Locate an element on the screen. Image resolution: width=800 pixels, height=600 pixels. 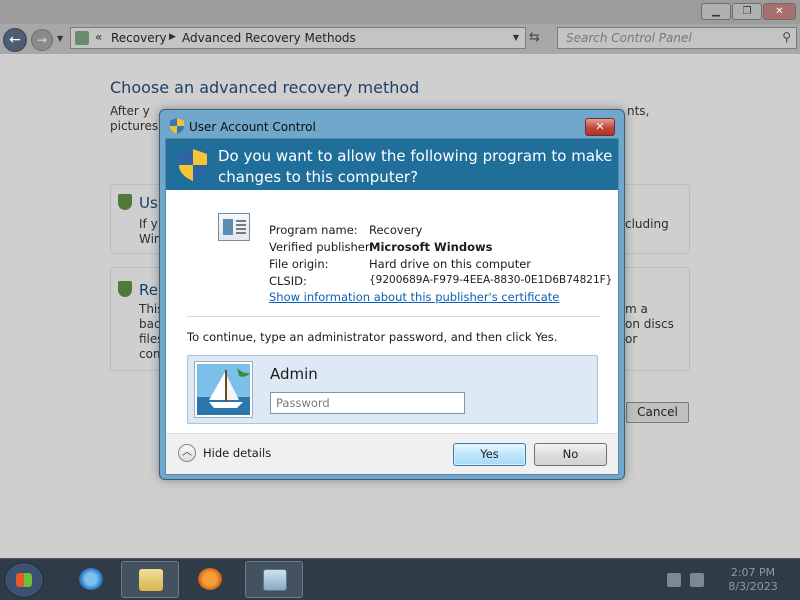
network-icon is located at coordinates (674, 580).